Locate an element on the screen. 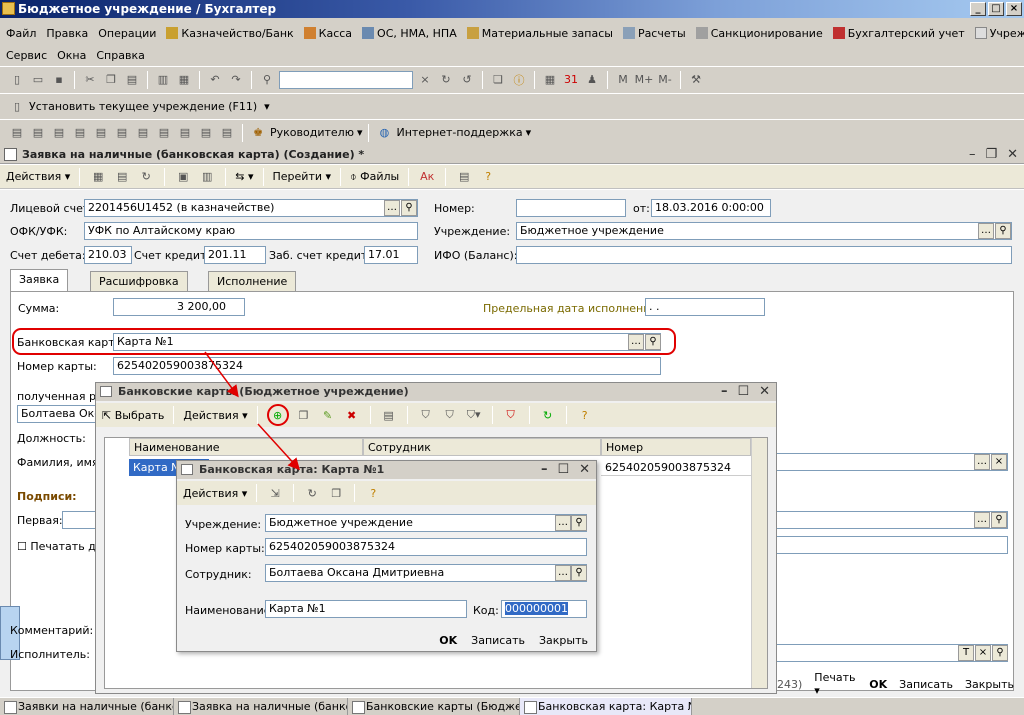 The width and height of the screenshot is (1024, 715). minimize-button: _ is located at coordinates (978, 9).